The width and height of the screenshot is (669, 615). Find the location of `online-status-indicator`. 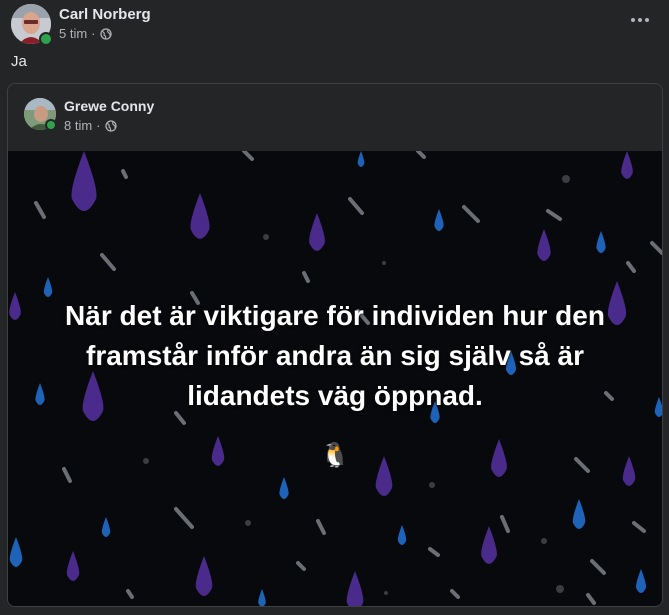

online-status-indicator is located at coordinates (46, 39).